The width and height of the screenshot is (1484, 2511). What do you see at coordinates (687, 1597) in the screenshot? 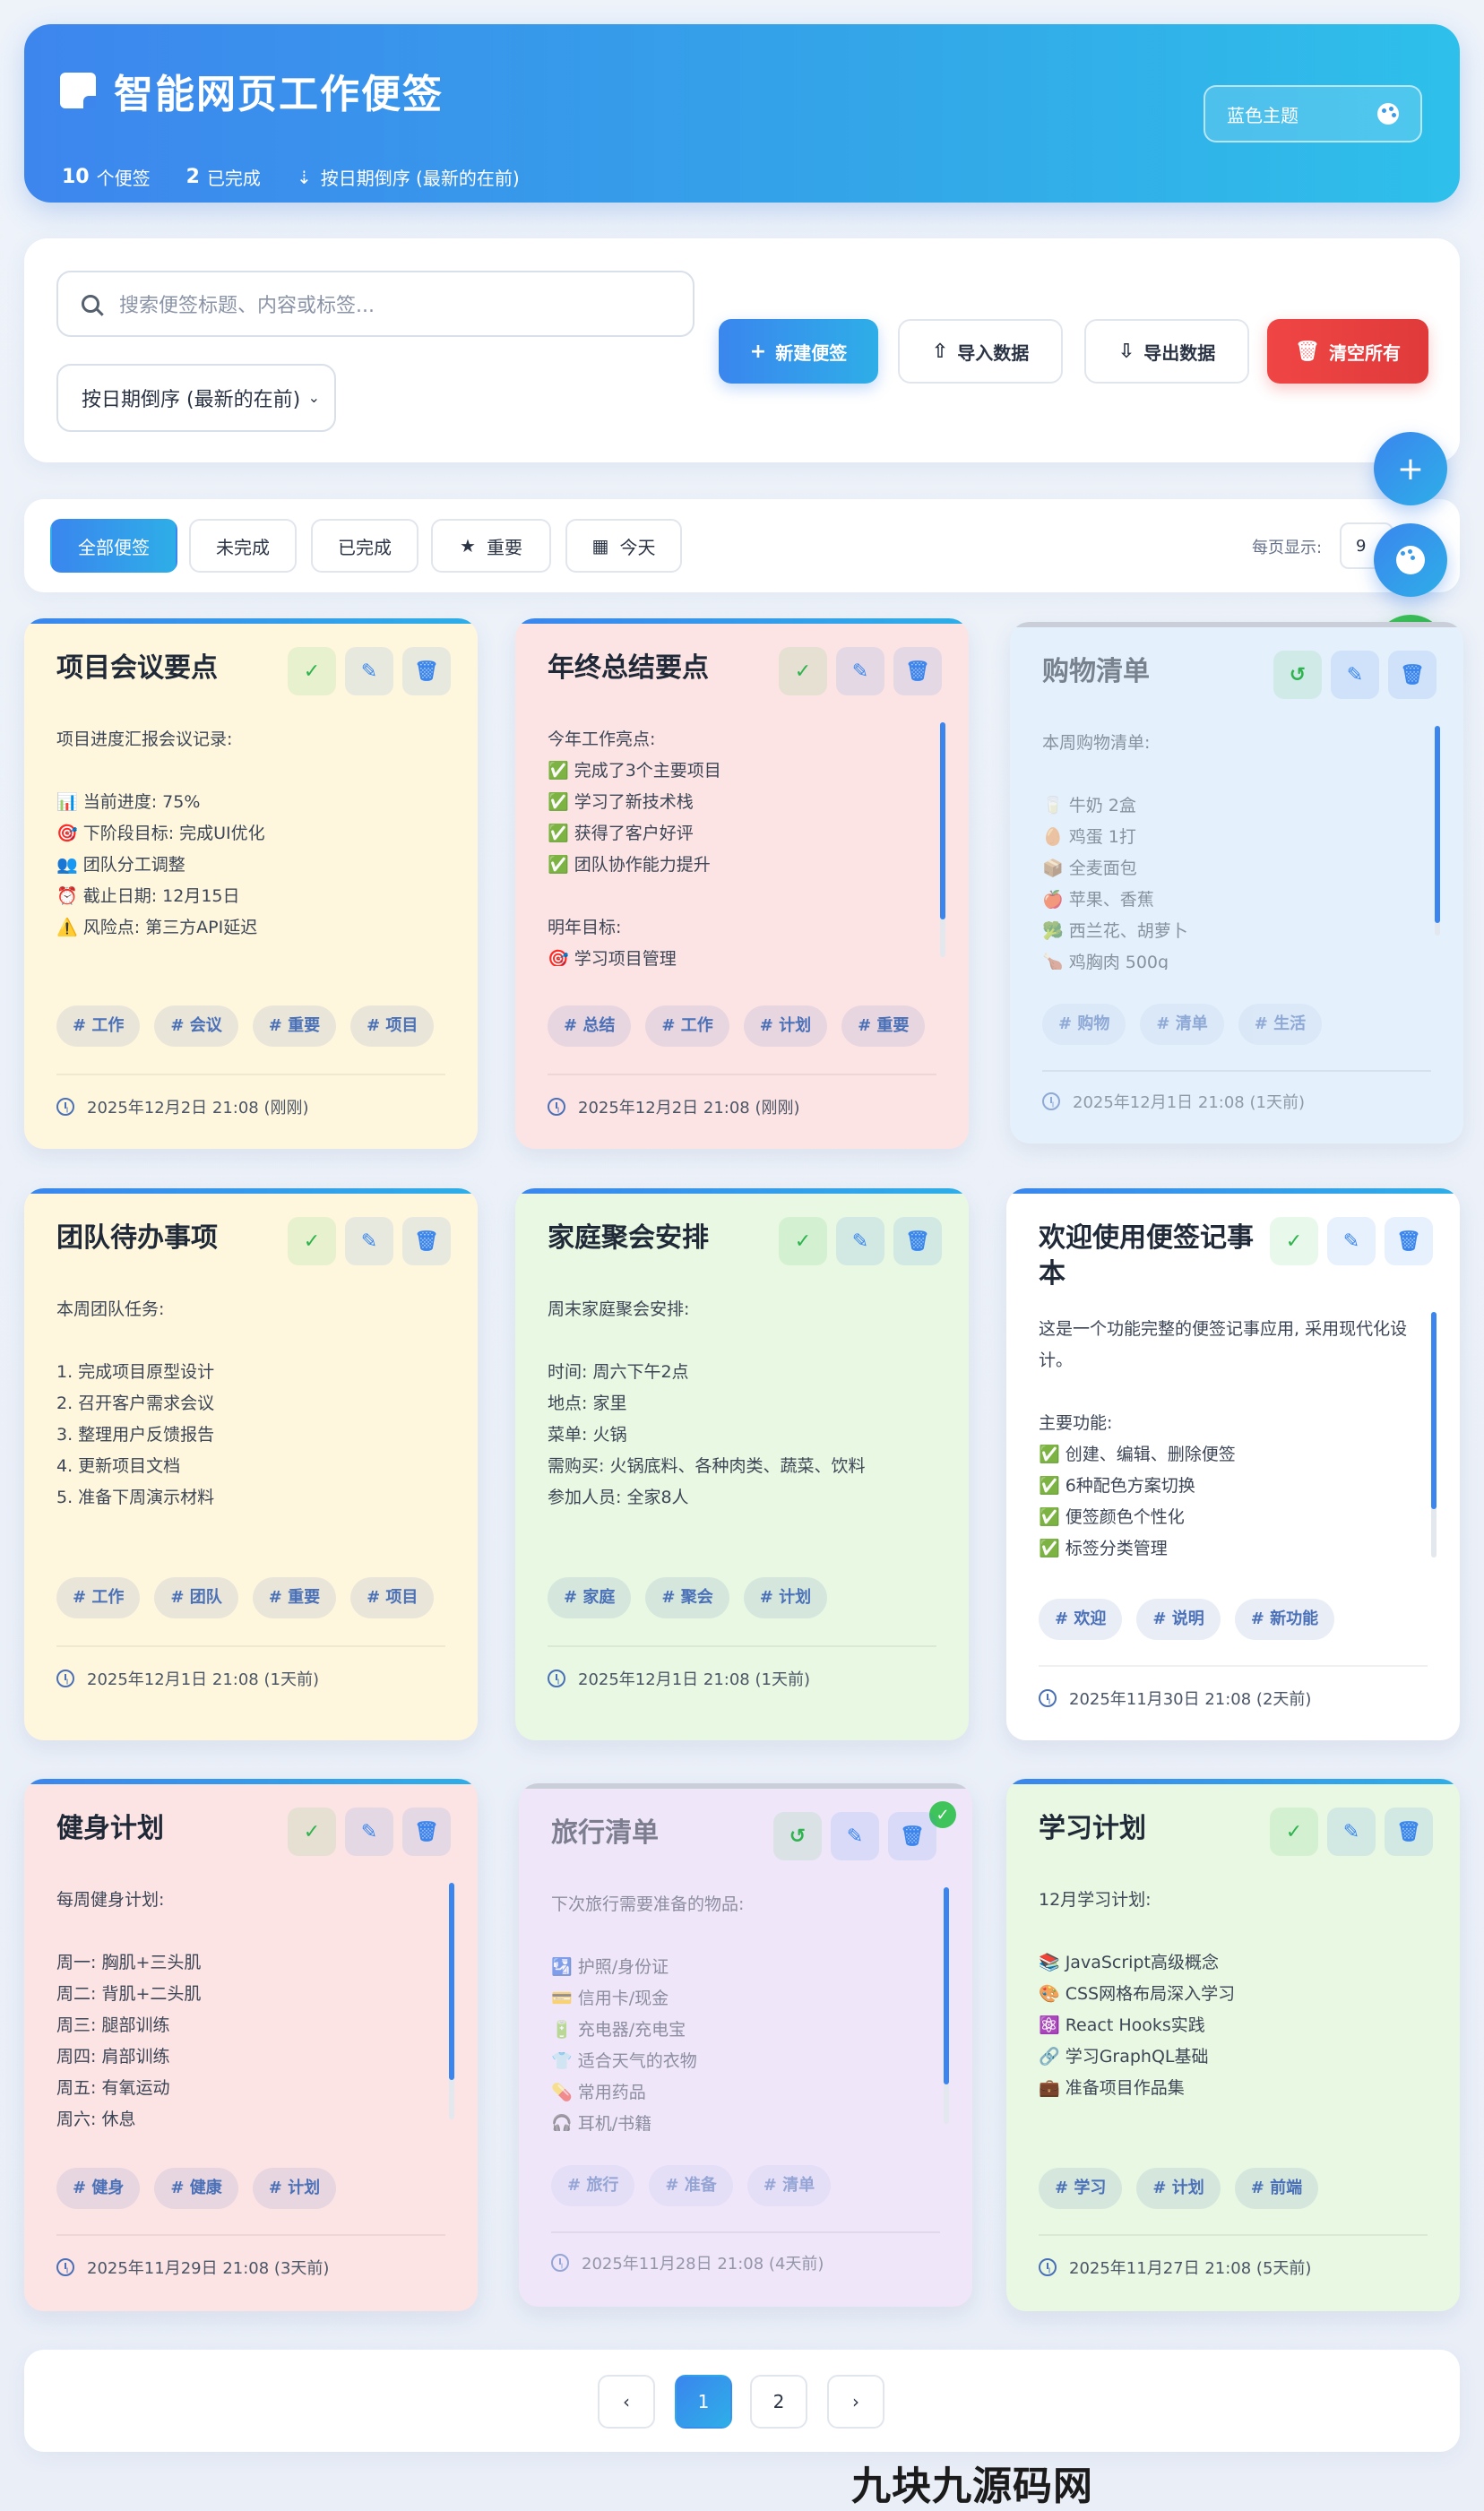
I see `tag: # 聚会` at bounding box center [687, 1597].